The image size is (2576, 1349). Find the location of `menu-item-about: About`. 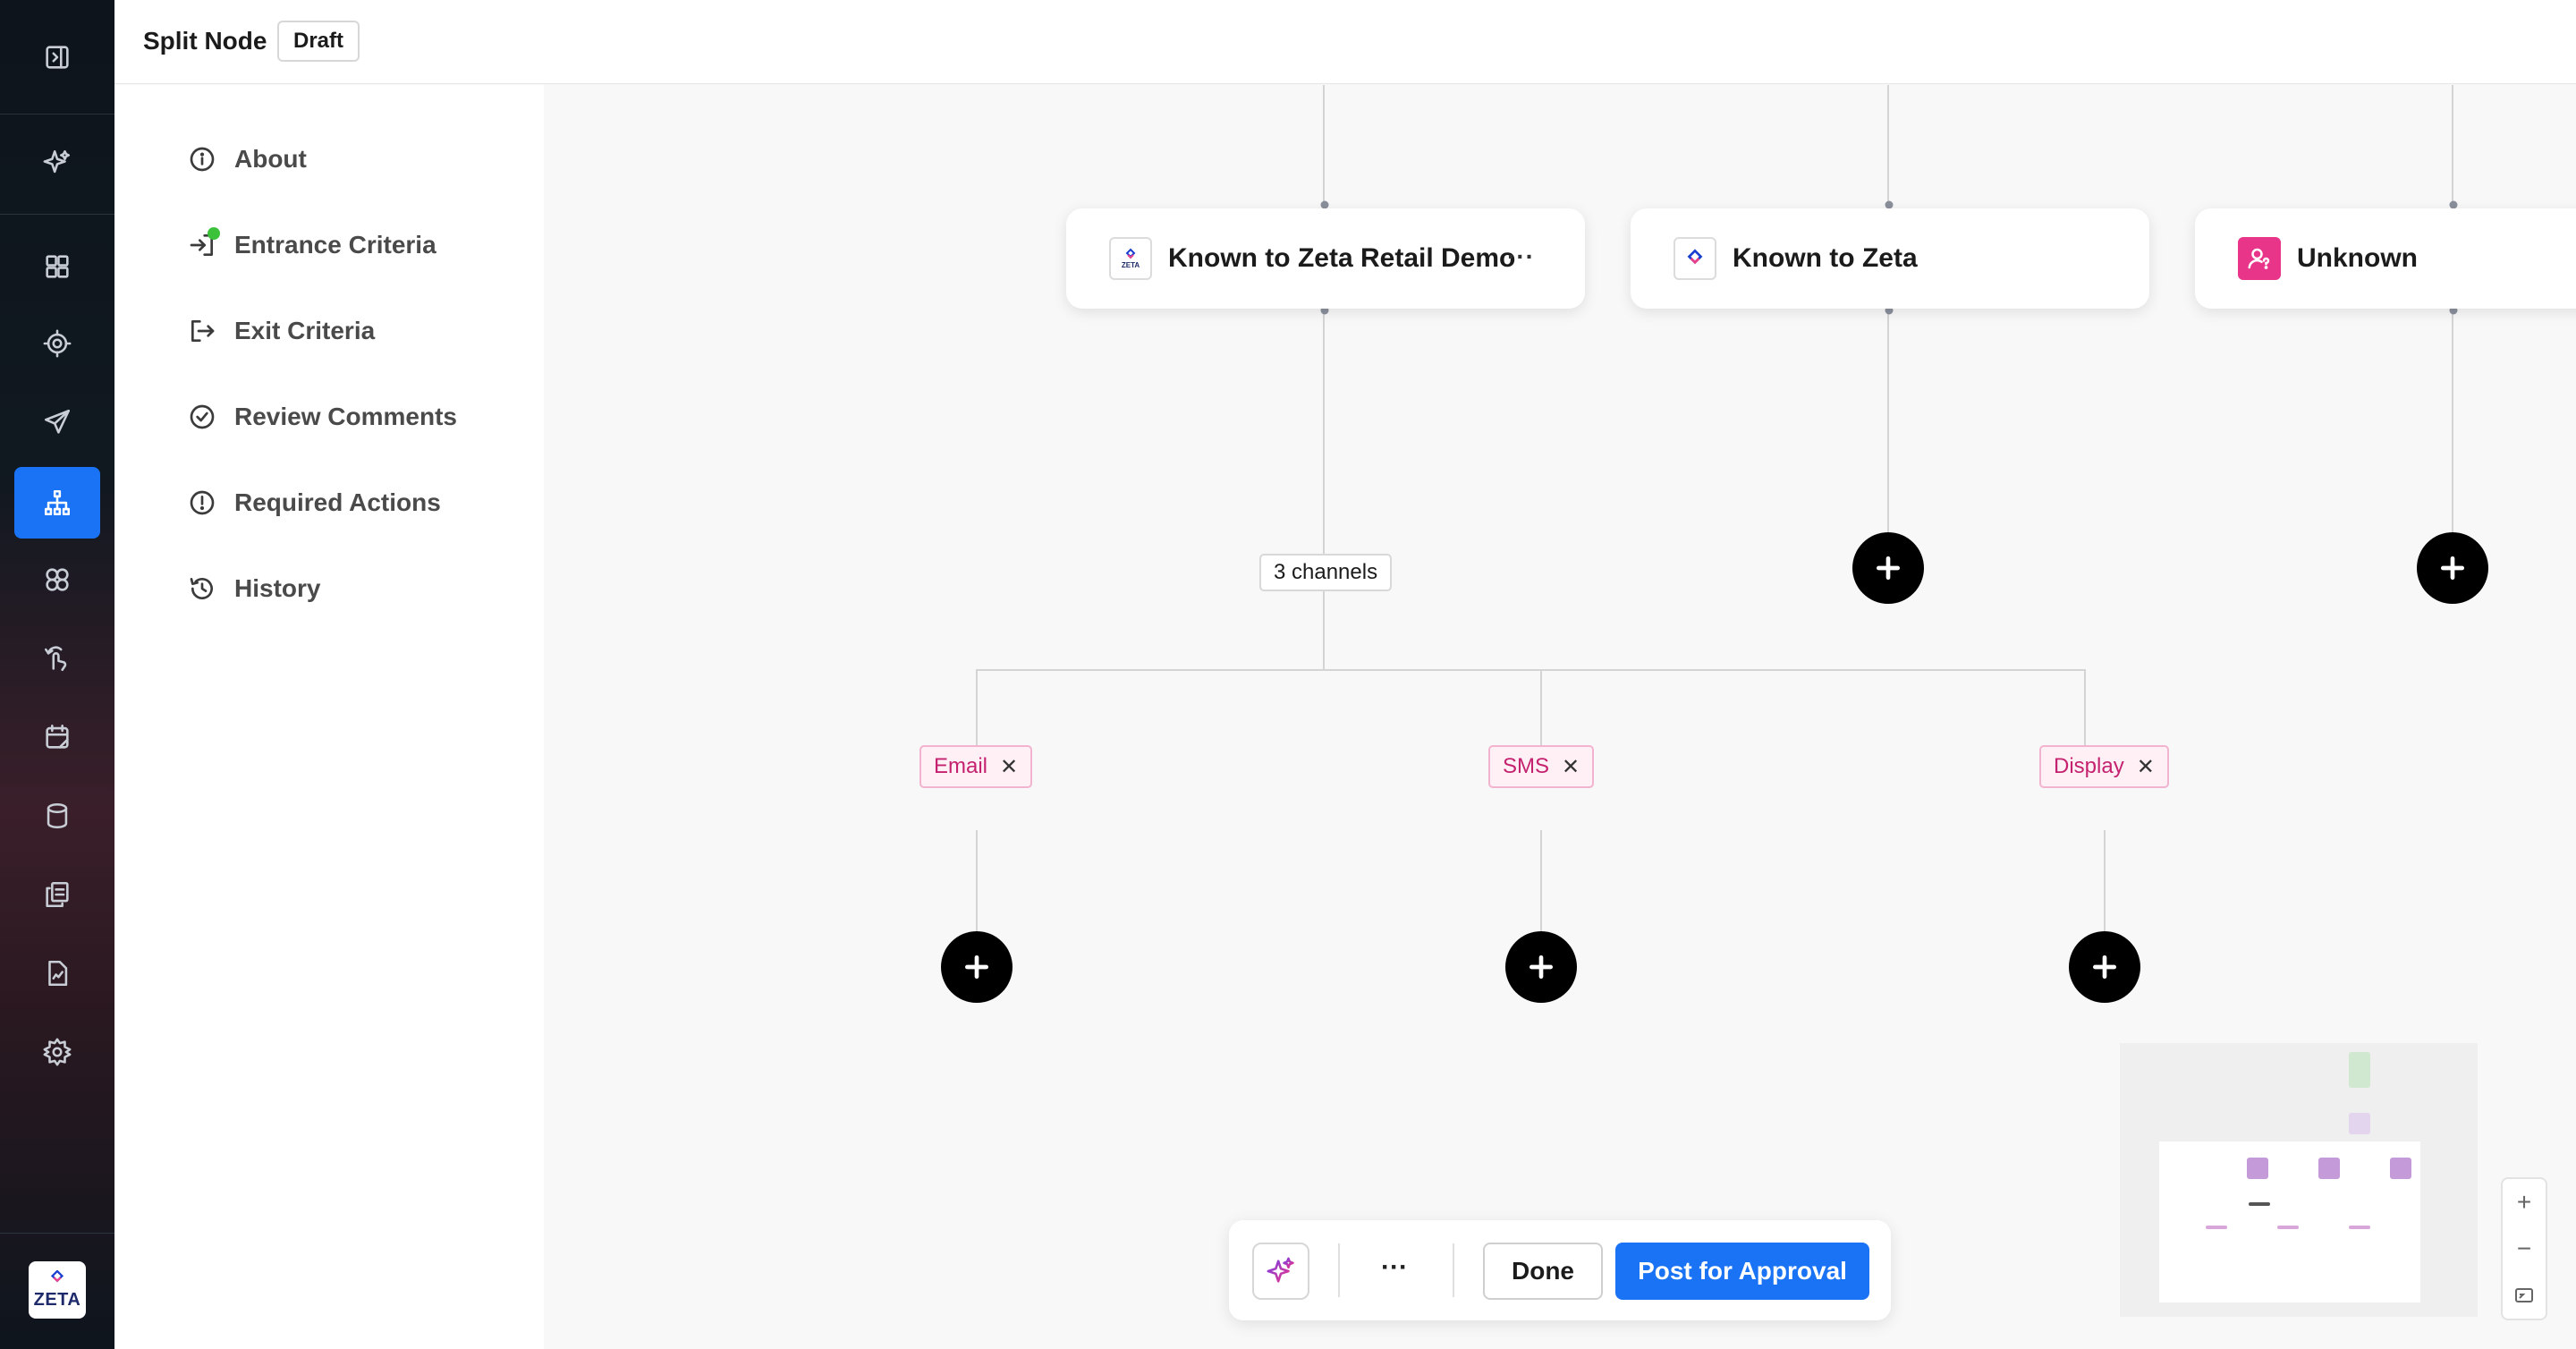

menu-item-about: About is located at coordinates (246, 159).